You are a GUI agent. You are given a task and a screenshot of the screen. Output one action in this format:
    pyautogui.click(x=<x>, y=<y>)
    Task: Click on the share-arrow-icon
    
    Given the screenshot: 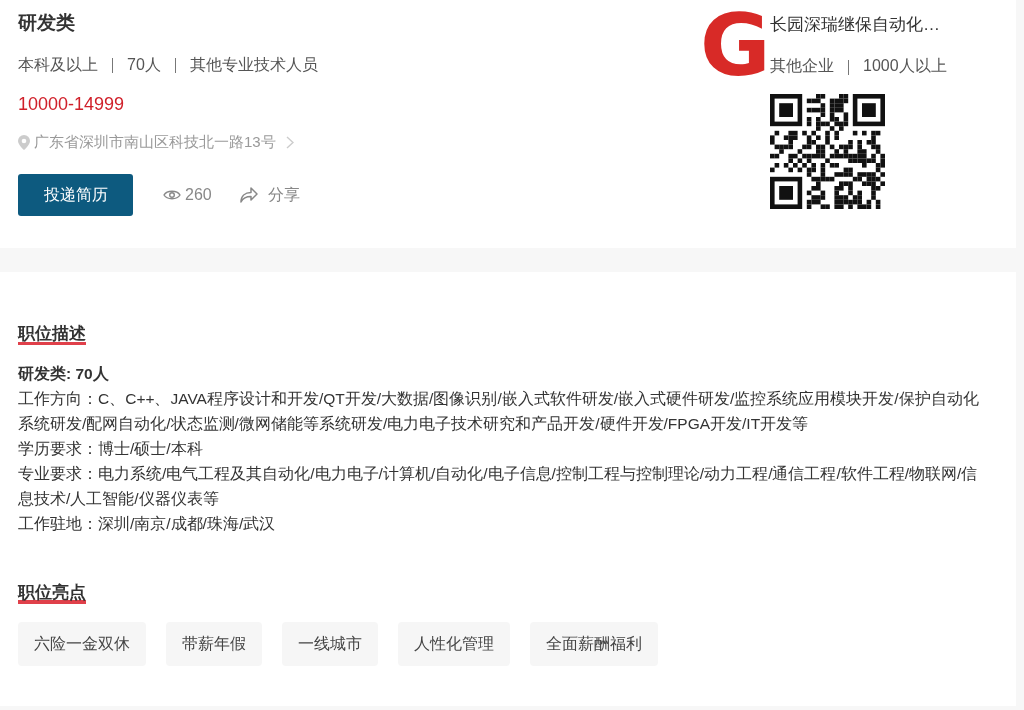 What is the action you would take?
    pyautogui.click(x=248, y=195)
    